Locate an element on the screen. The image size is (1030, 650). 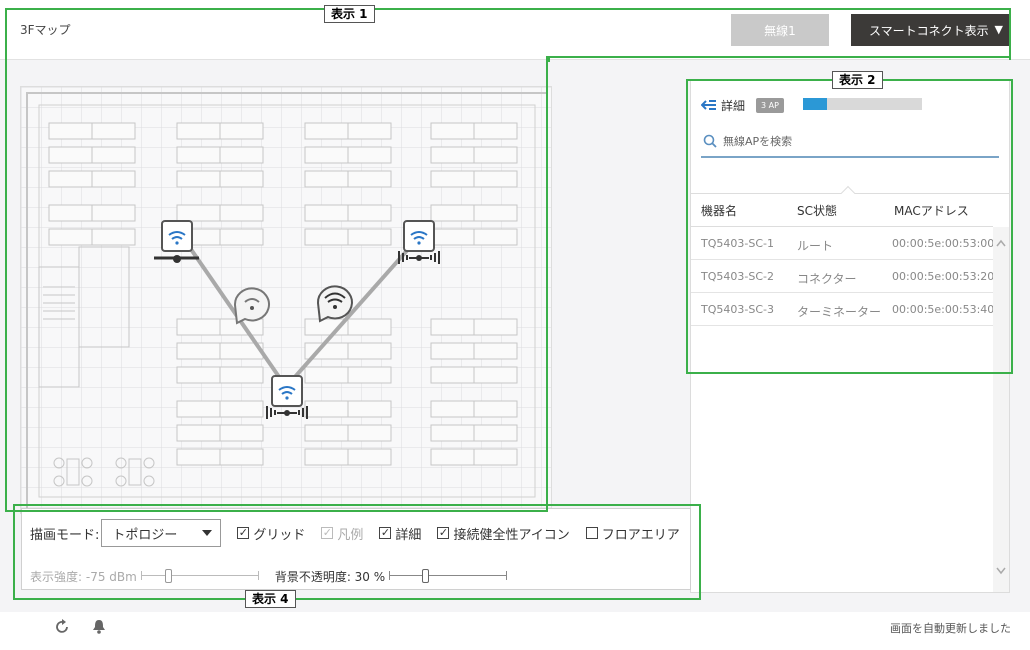
annotation-tag-2: 表示 2 is located at coordinates (857, 80).